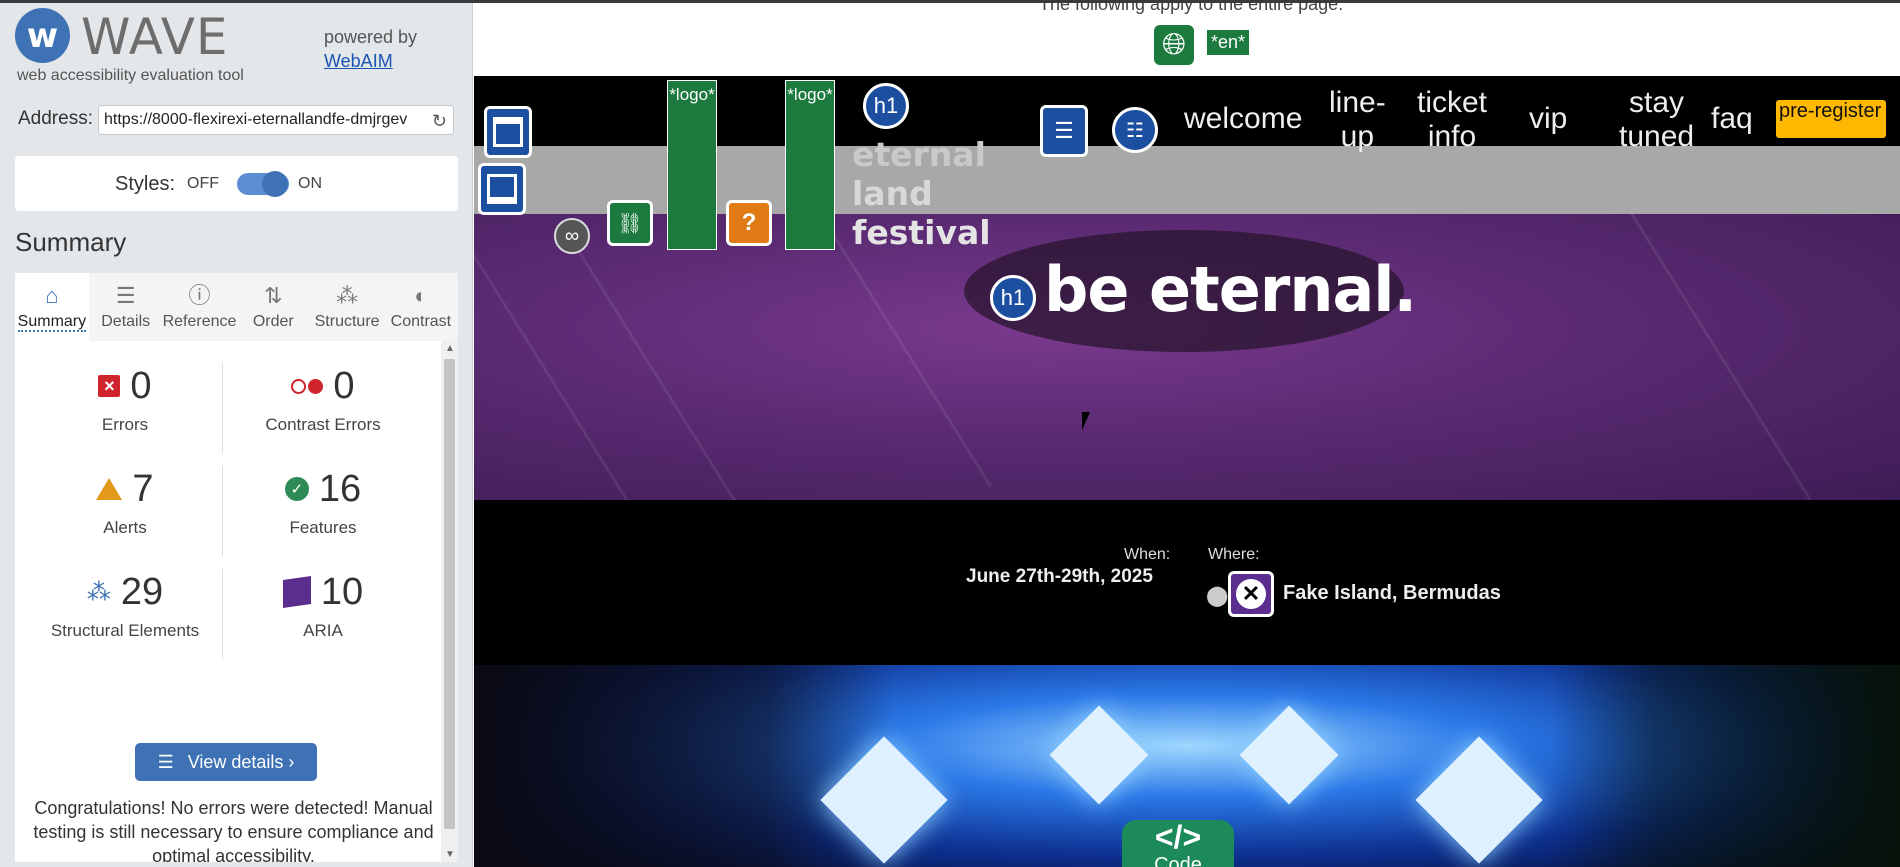  Describe the element at coordinates (1217, 596) in the screenshot. I see `location-pin-icon: ⬤` at that location.